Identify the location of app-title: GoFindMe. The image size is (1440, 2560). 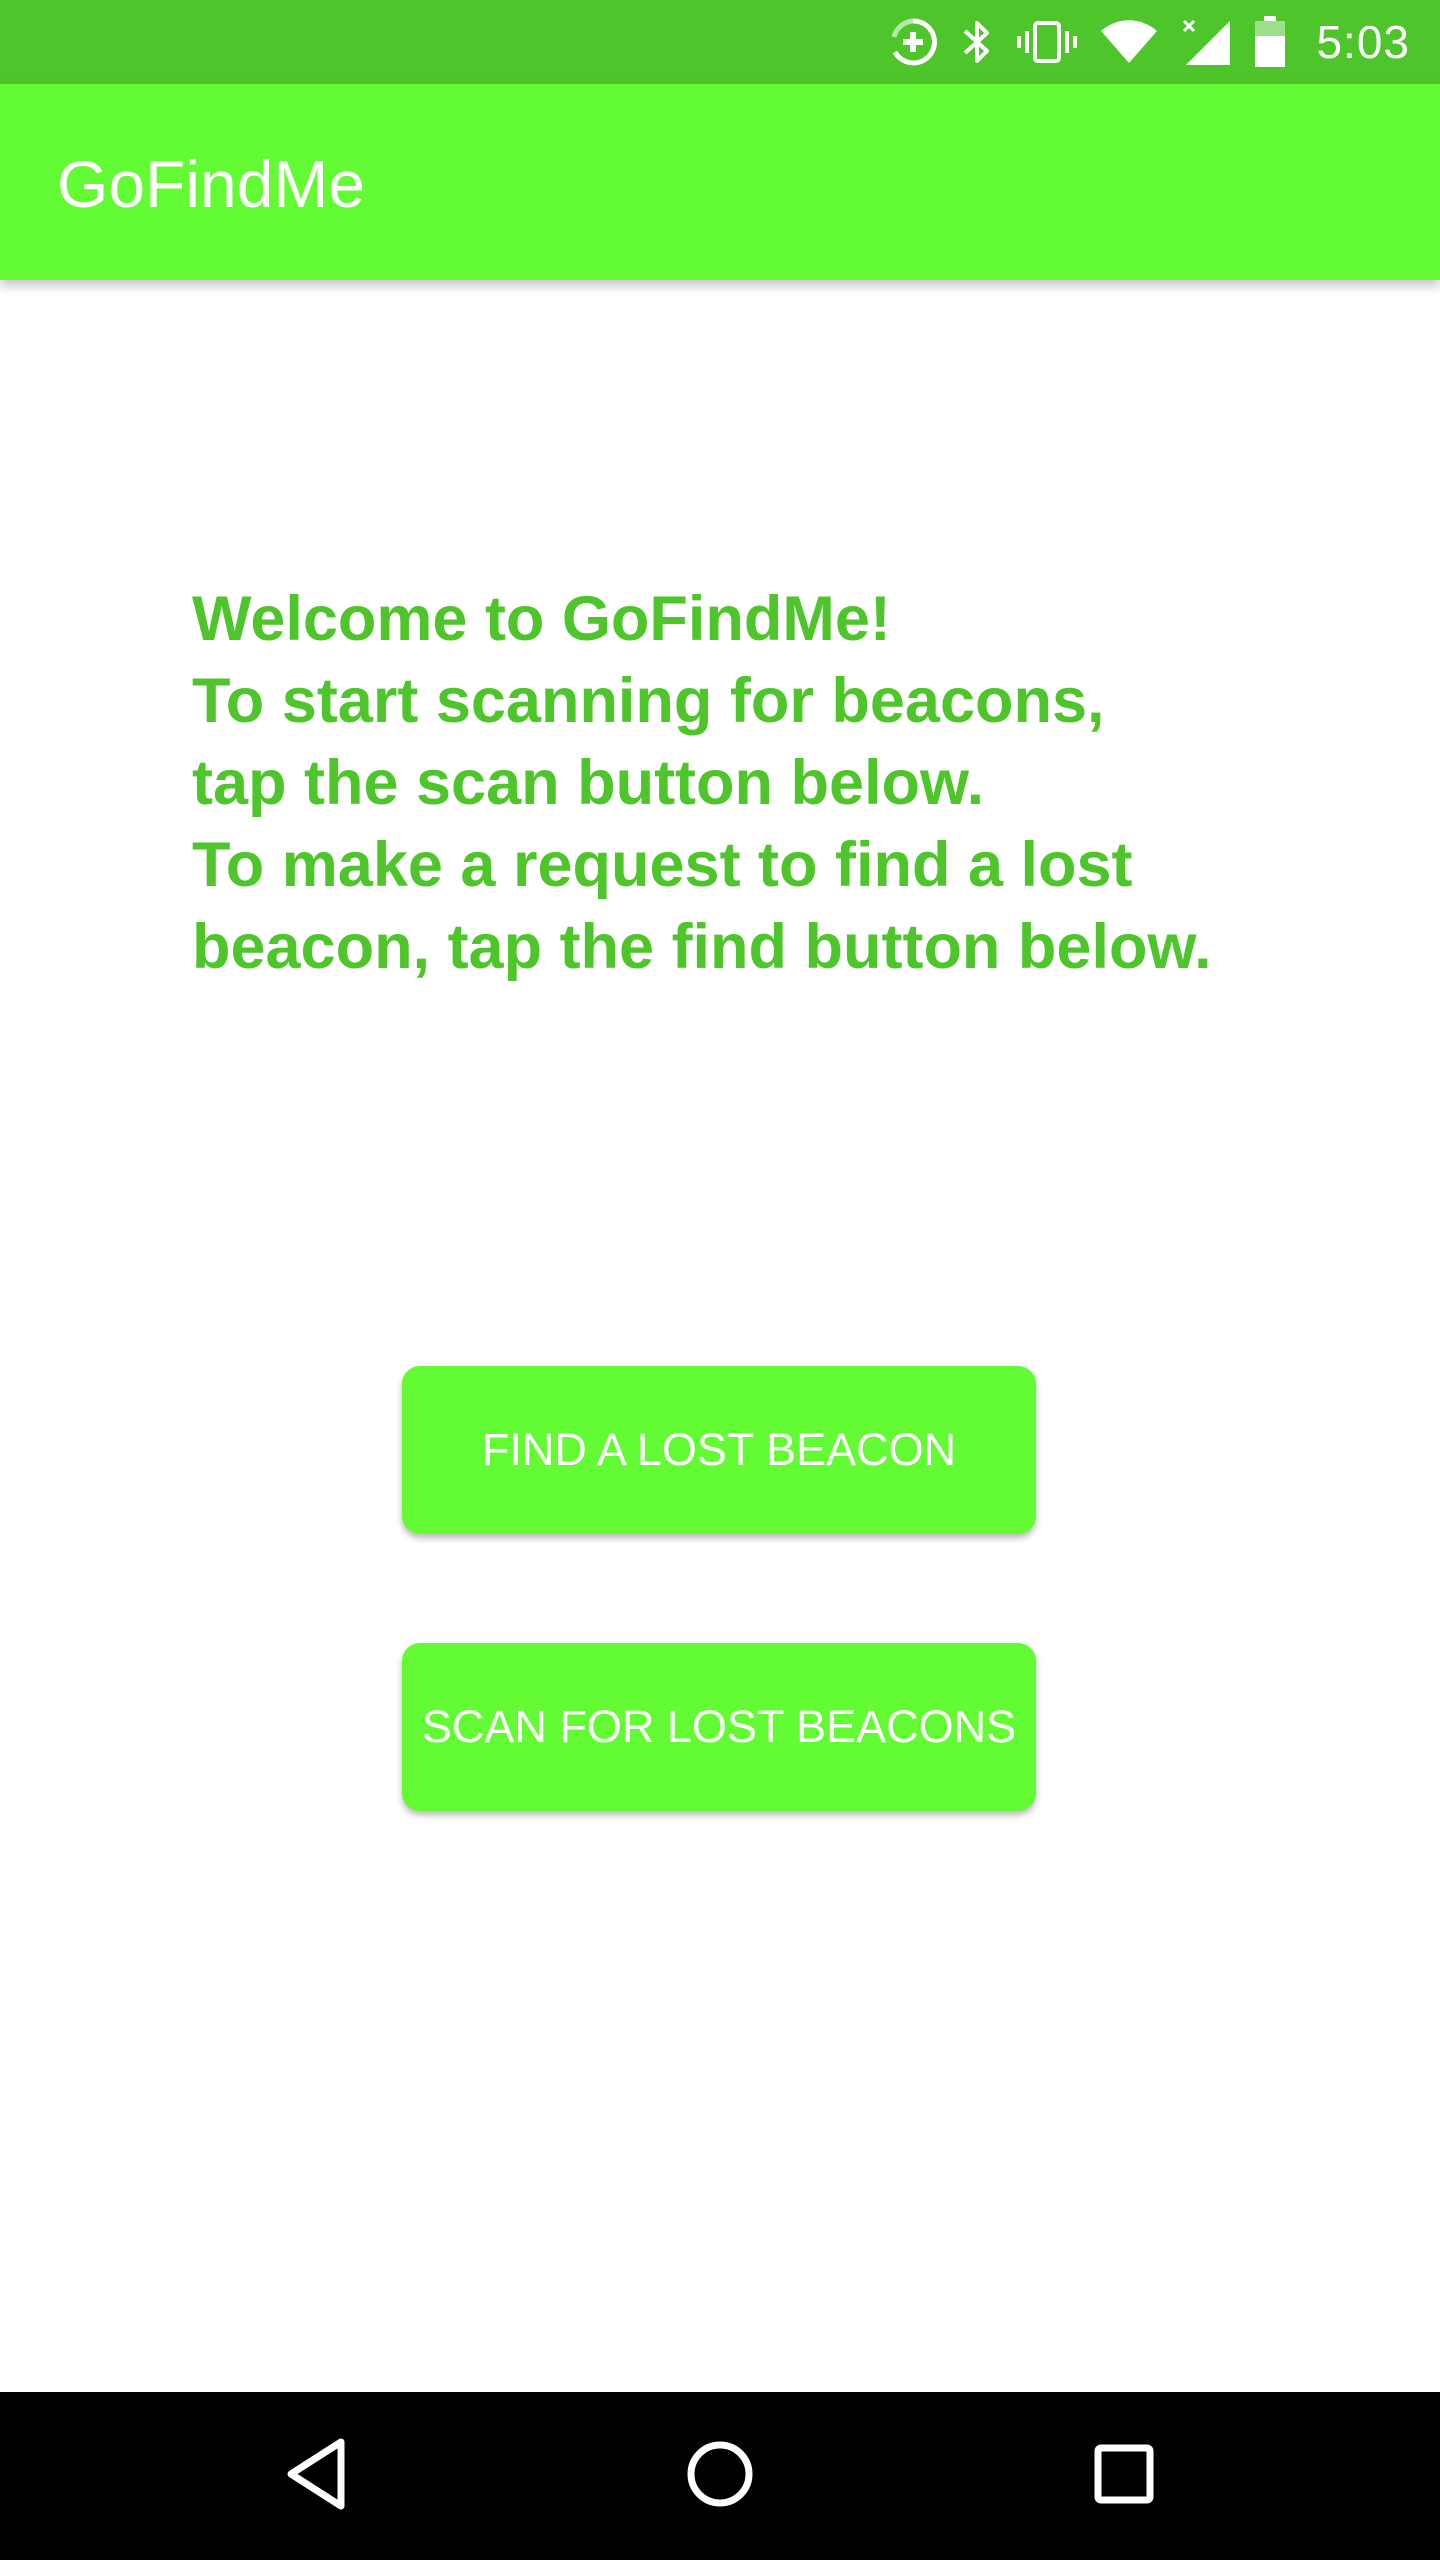
(211, 184).